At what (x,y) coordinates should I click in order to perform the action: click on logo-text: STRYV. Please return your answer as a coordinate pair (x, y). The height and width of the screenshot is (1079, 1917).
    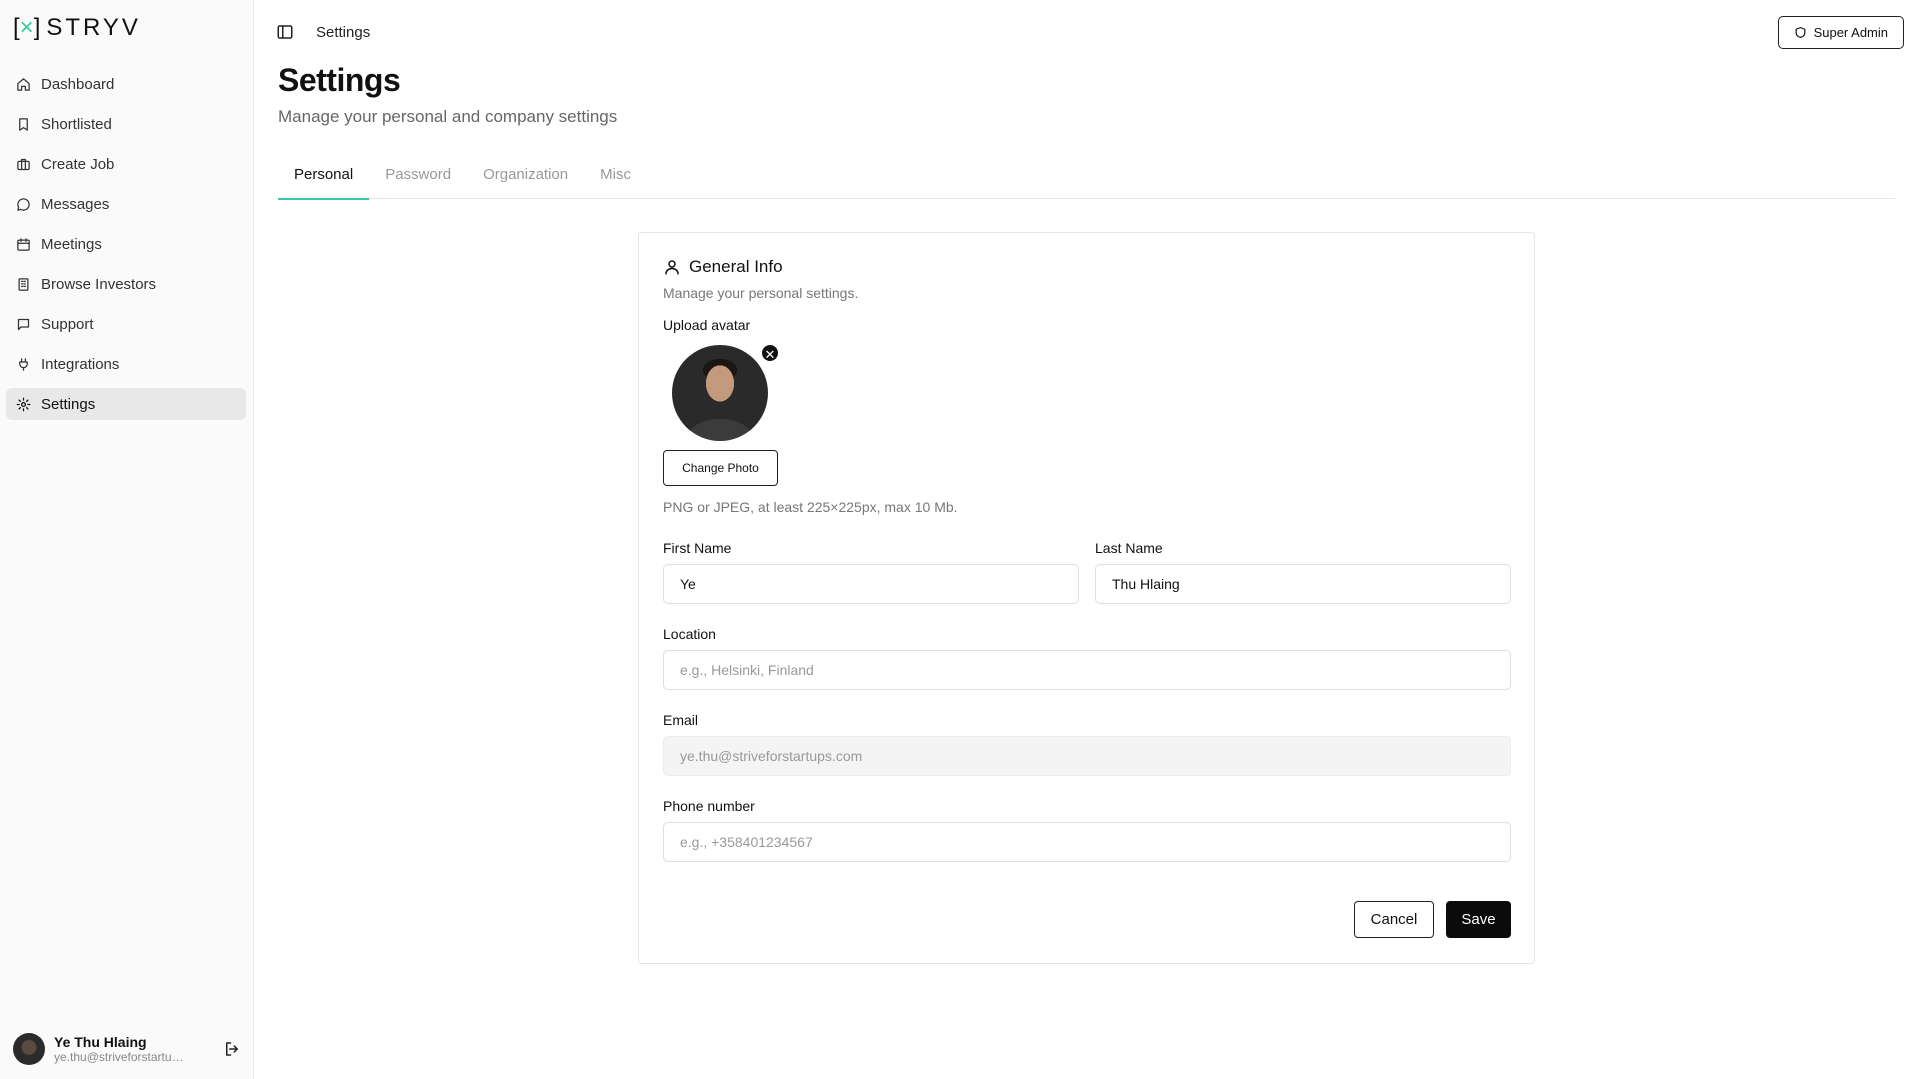
    Looking at the image, I should click on (93, 27).